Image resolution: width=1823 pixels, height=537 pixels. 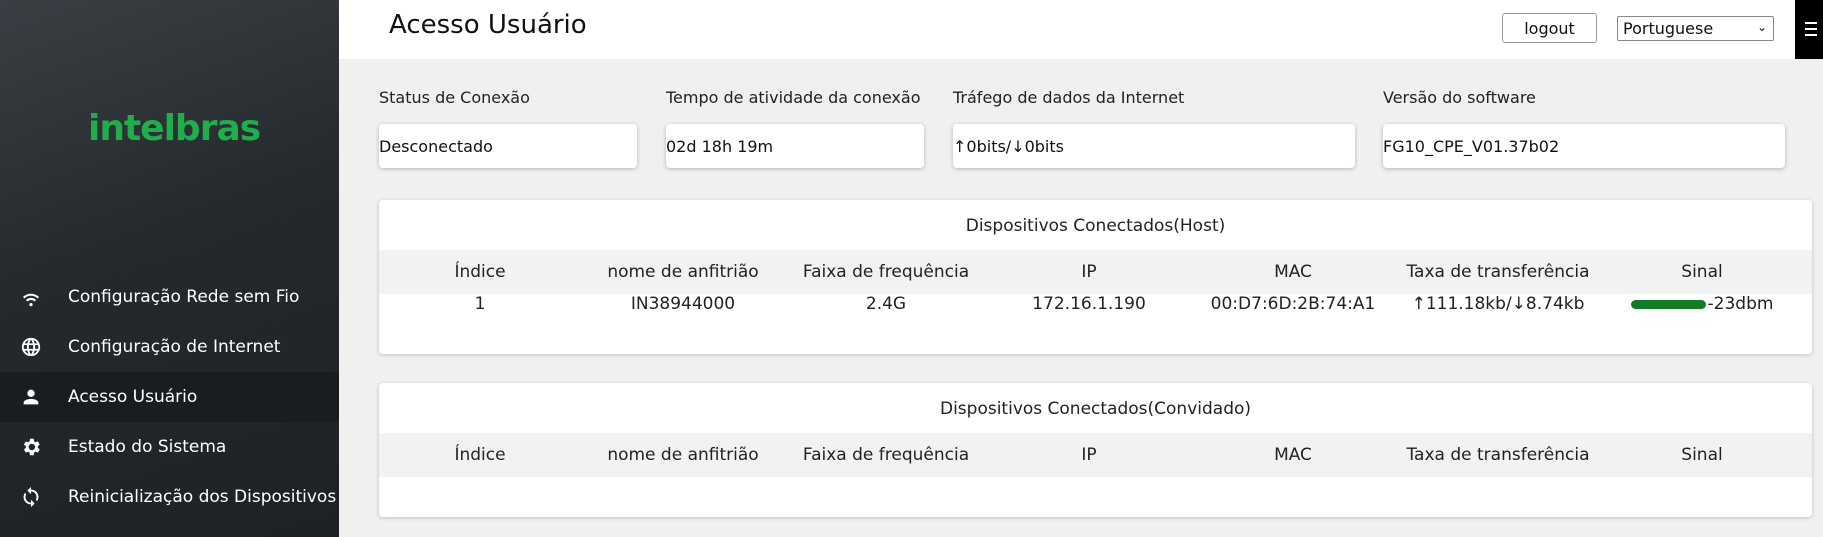 What do you see at coordinates (1095, 409) in the screenshot?
I see `guest-devices-title: Dispositivos Conectados(Convidado)` at bounding box center [1095, 409].